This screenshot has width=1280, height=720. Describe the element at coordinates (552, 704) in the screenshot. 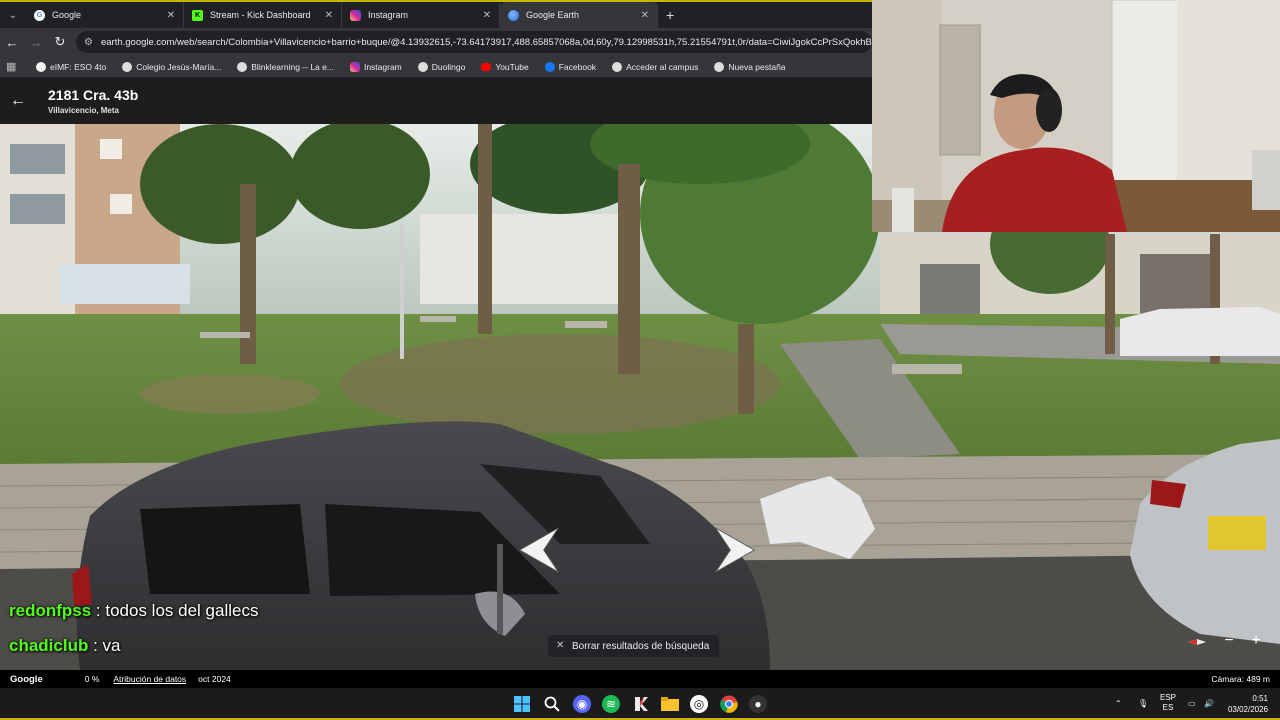

I see `search-icon` at that location.